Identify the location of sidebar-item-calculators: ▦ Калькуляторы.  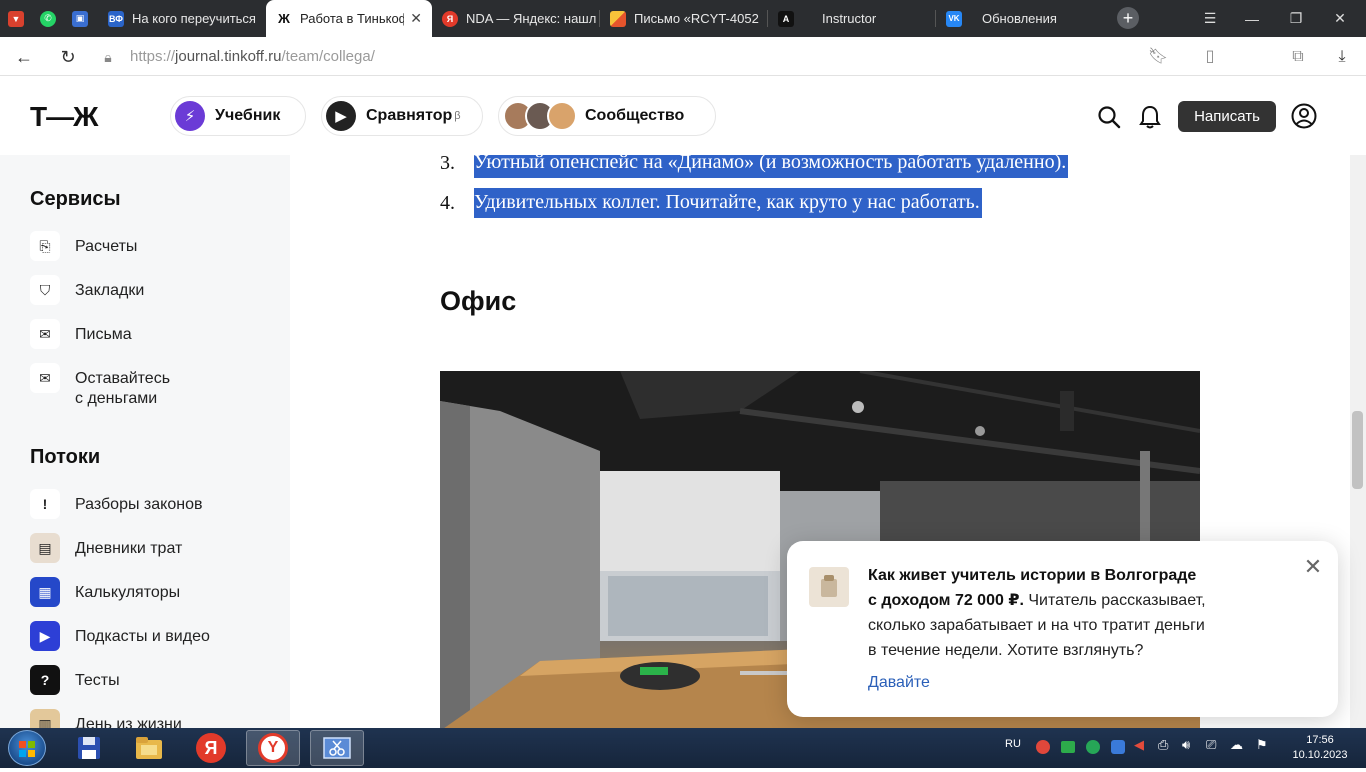
(105, 592).